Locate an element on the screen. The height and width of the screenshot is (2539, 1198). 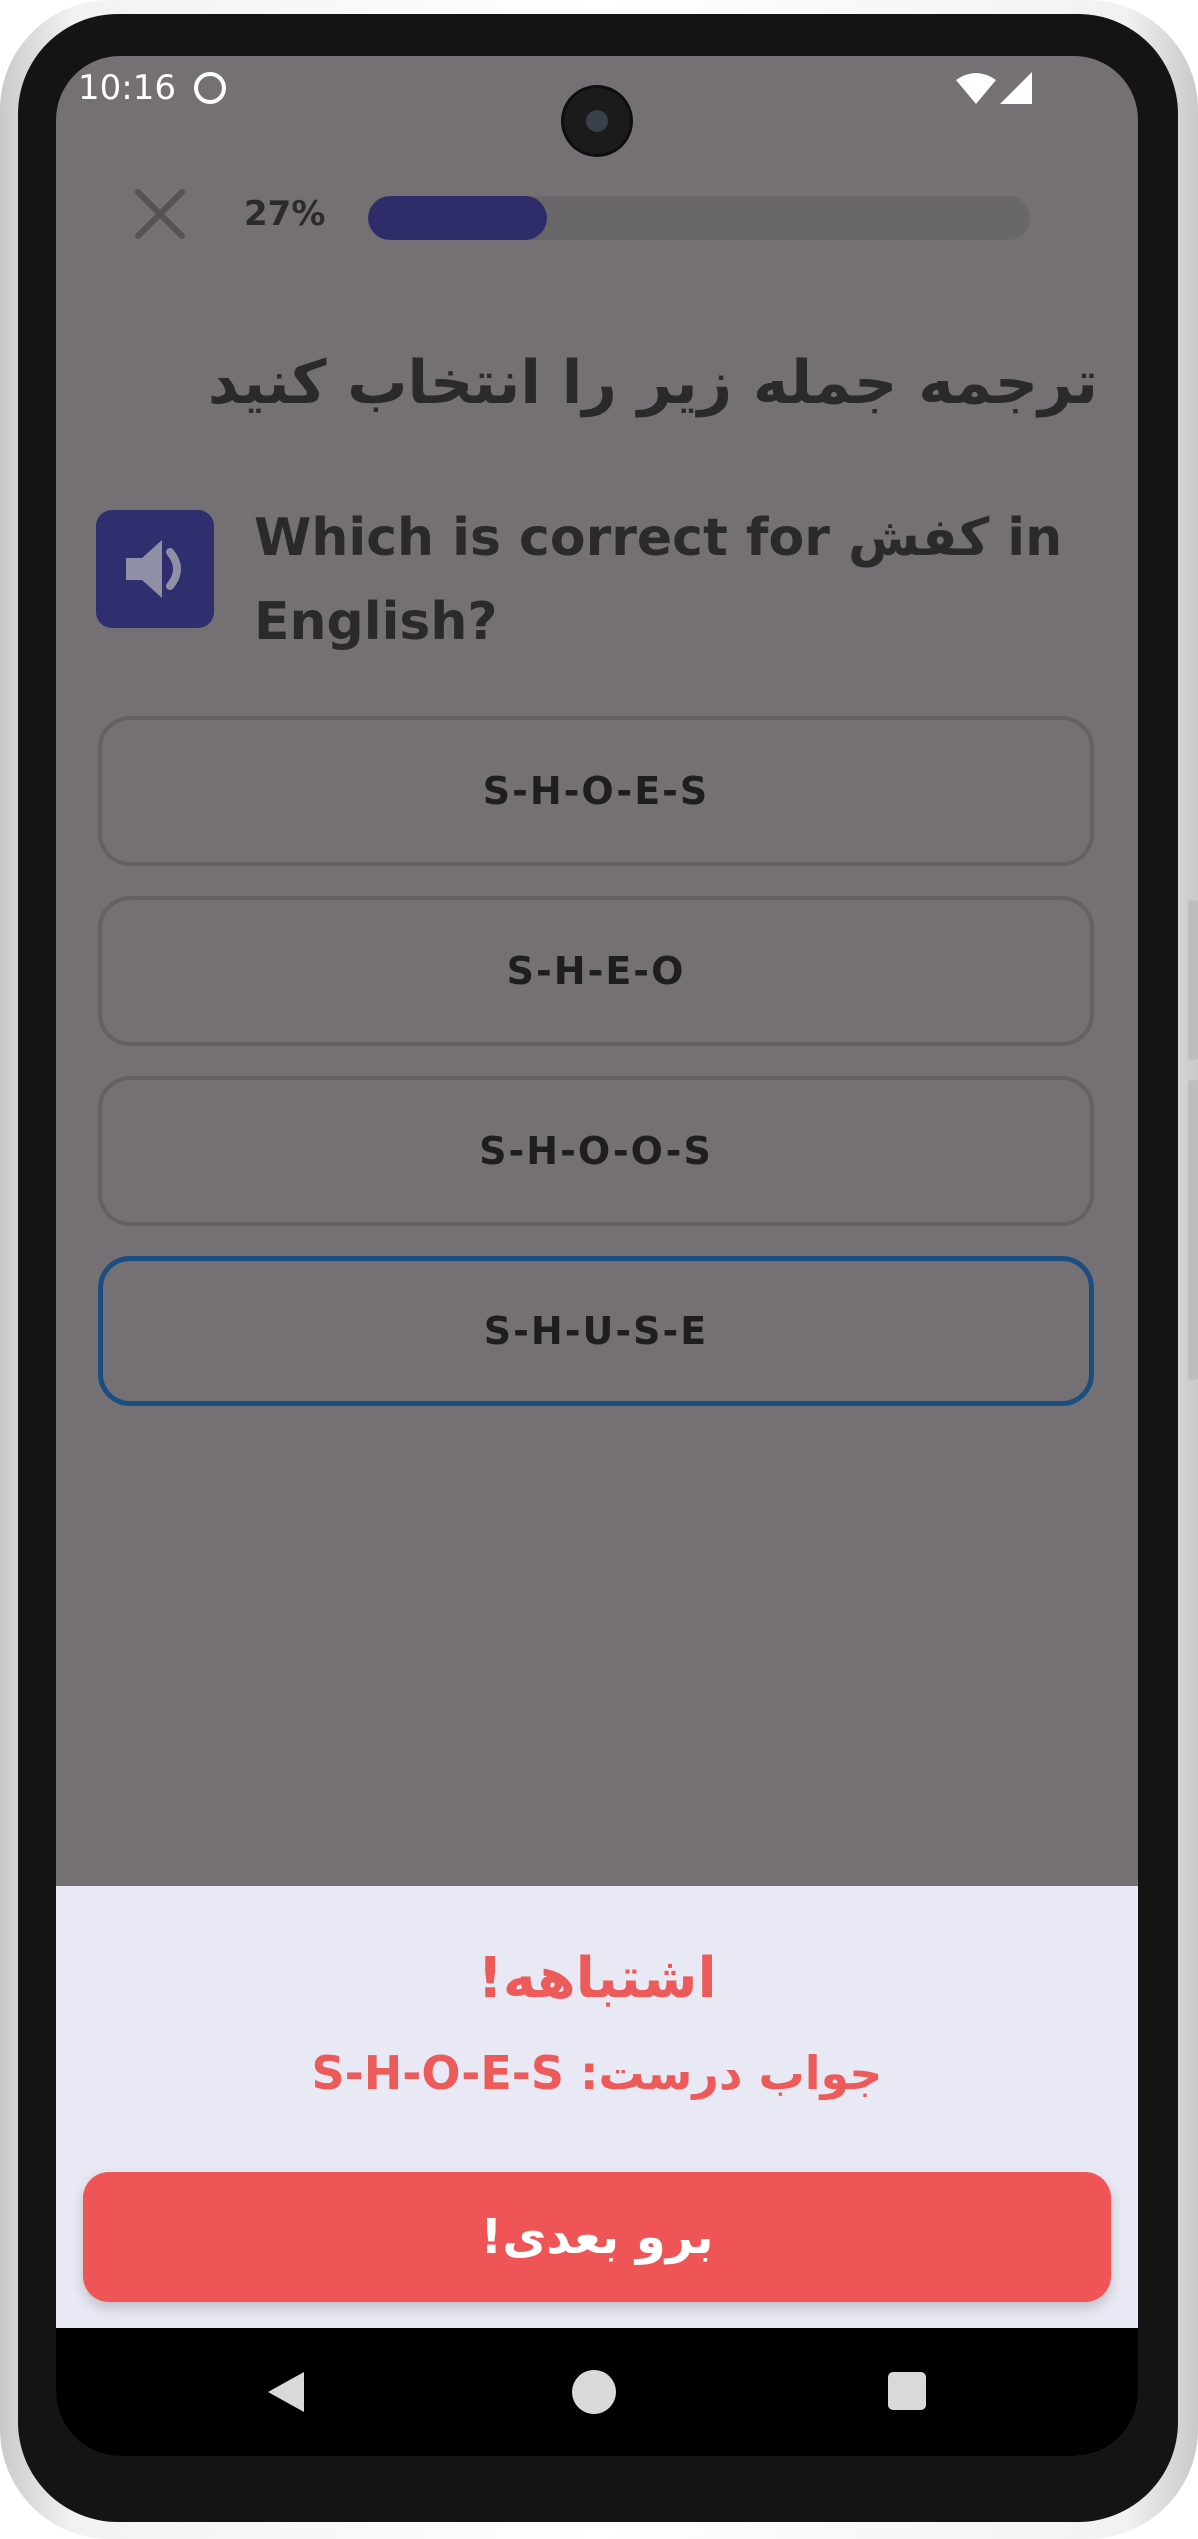
progress-bar is located at coordinates (699, 218).